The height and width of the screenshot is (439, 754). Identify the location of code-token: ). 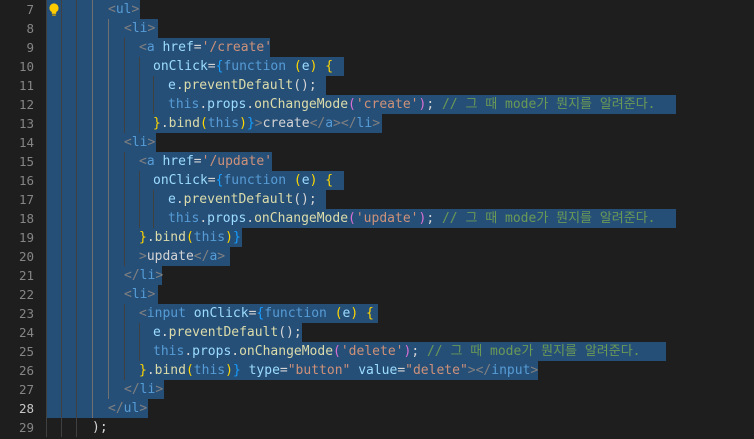
(229, 370).